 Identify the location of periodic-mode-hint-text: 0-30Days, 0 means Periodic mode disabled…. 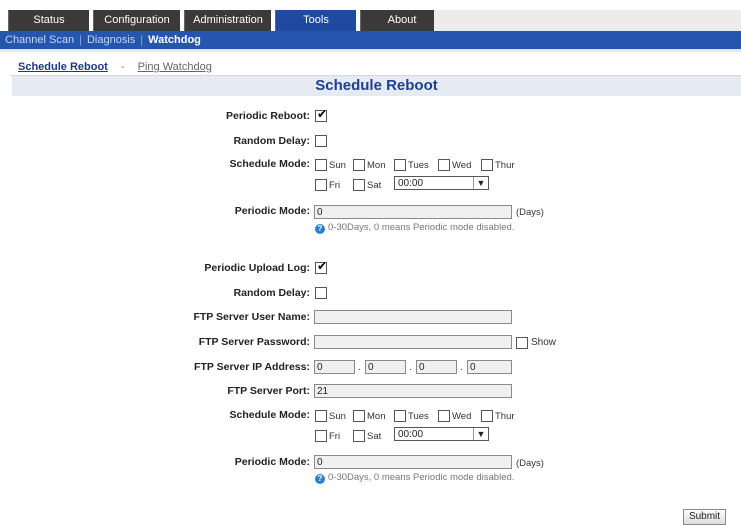
(421, 227).